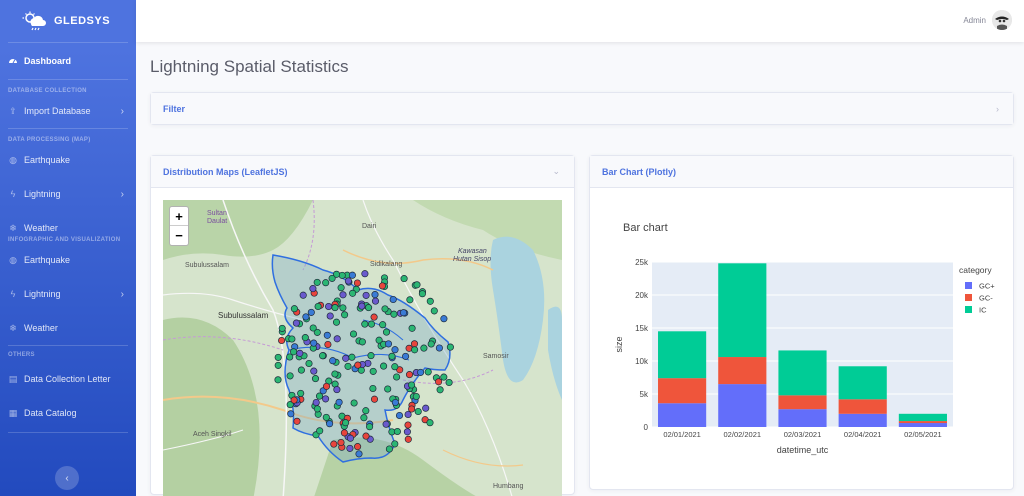 The width and height of the screenshot is (1024, 496). Describe the element at coordinates (68, 21) in the screenshot. I see `brand: GLEDSYS` at that location.